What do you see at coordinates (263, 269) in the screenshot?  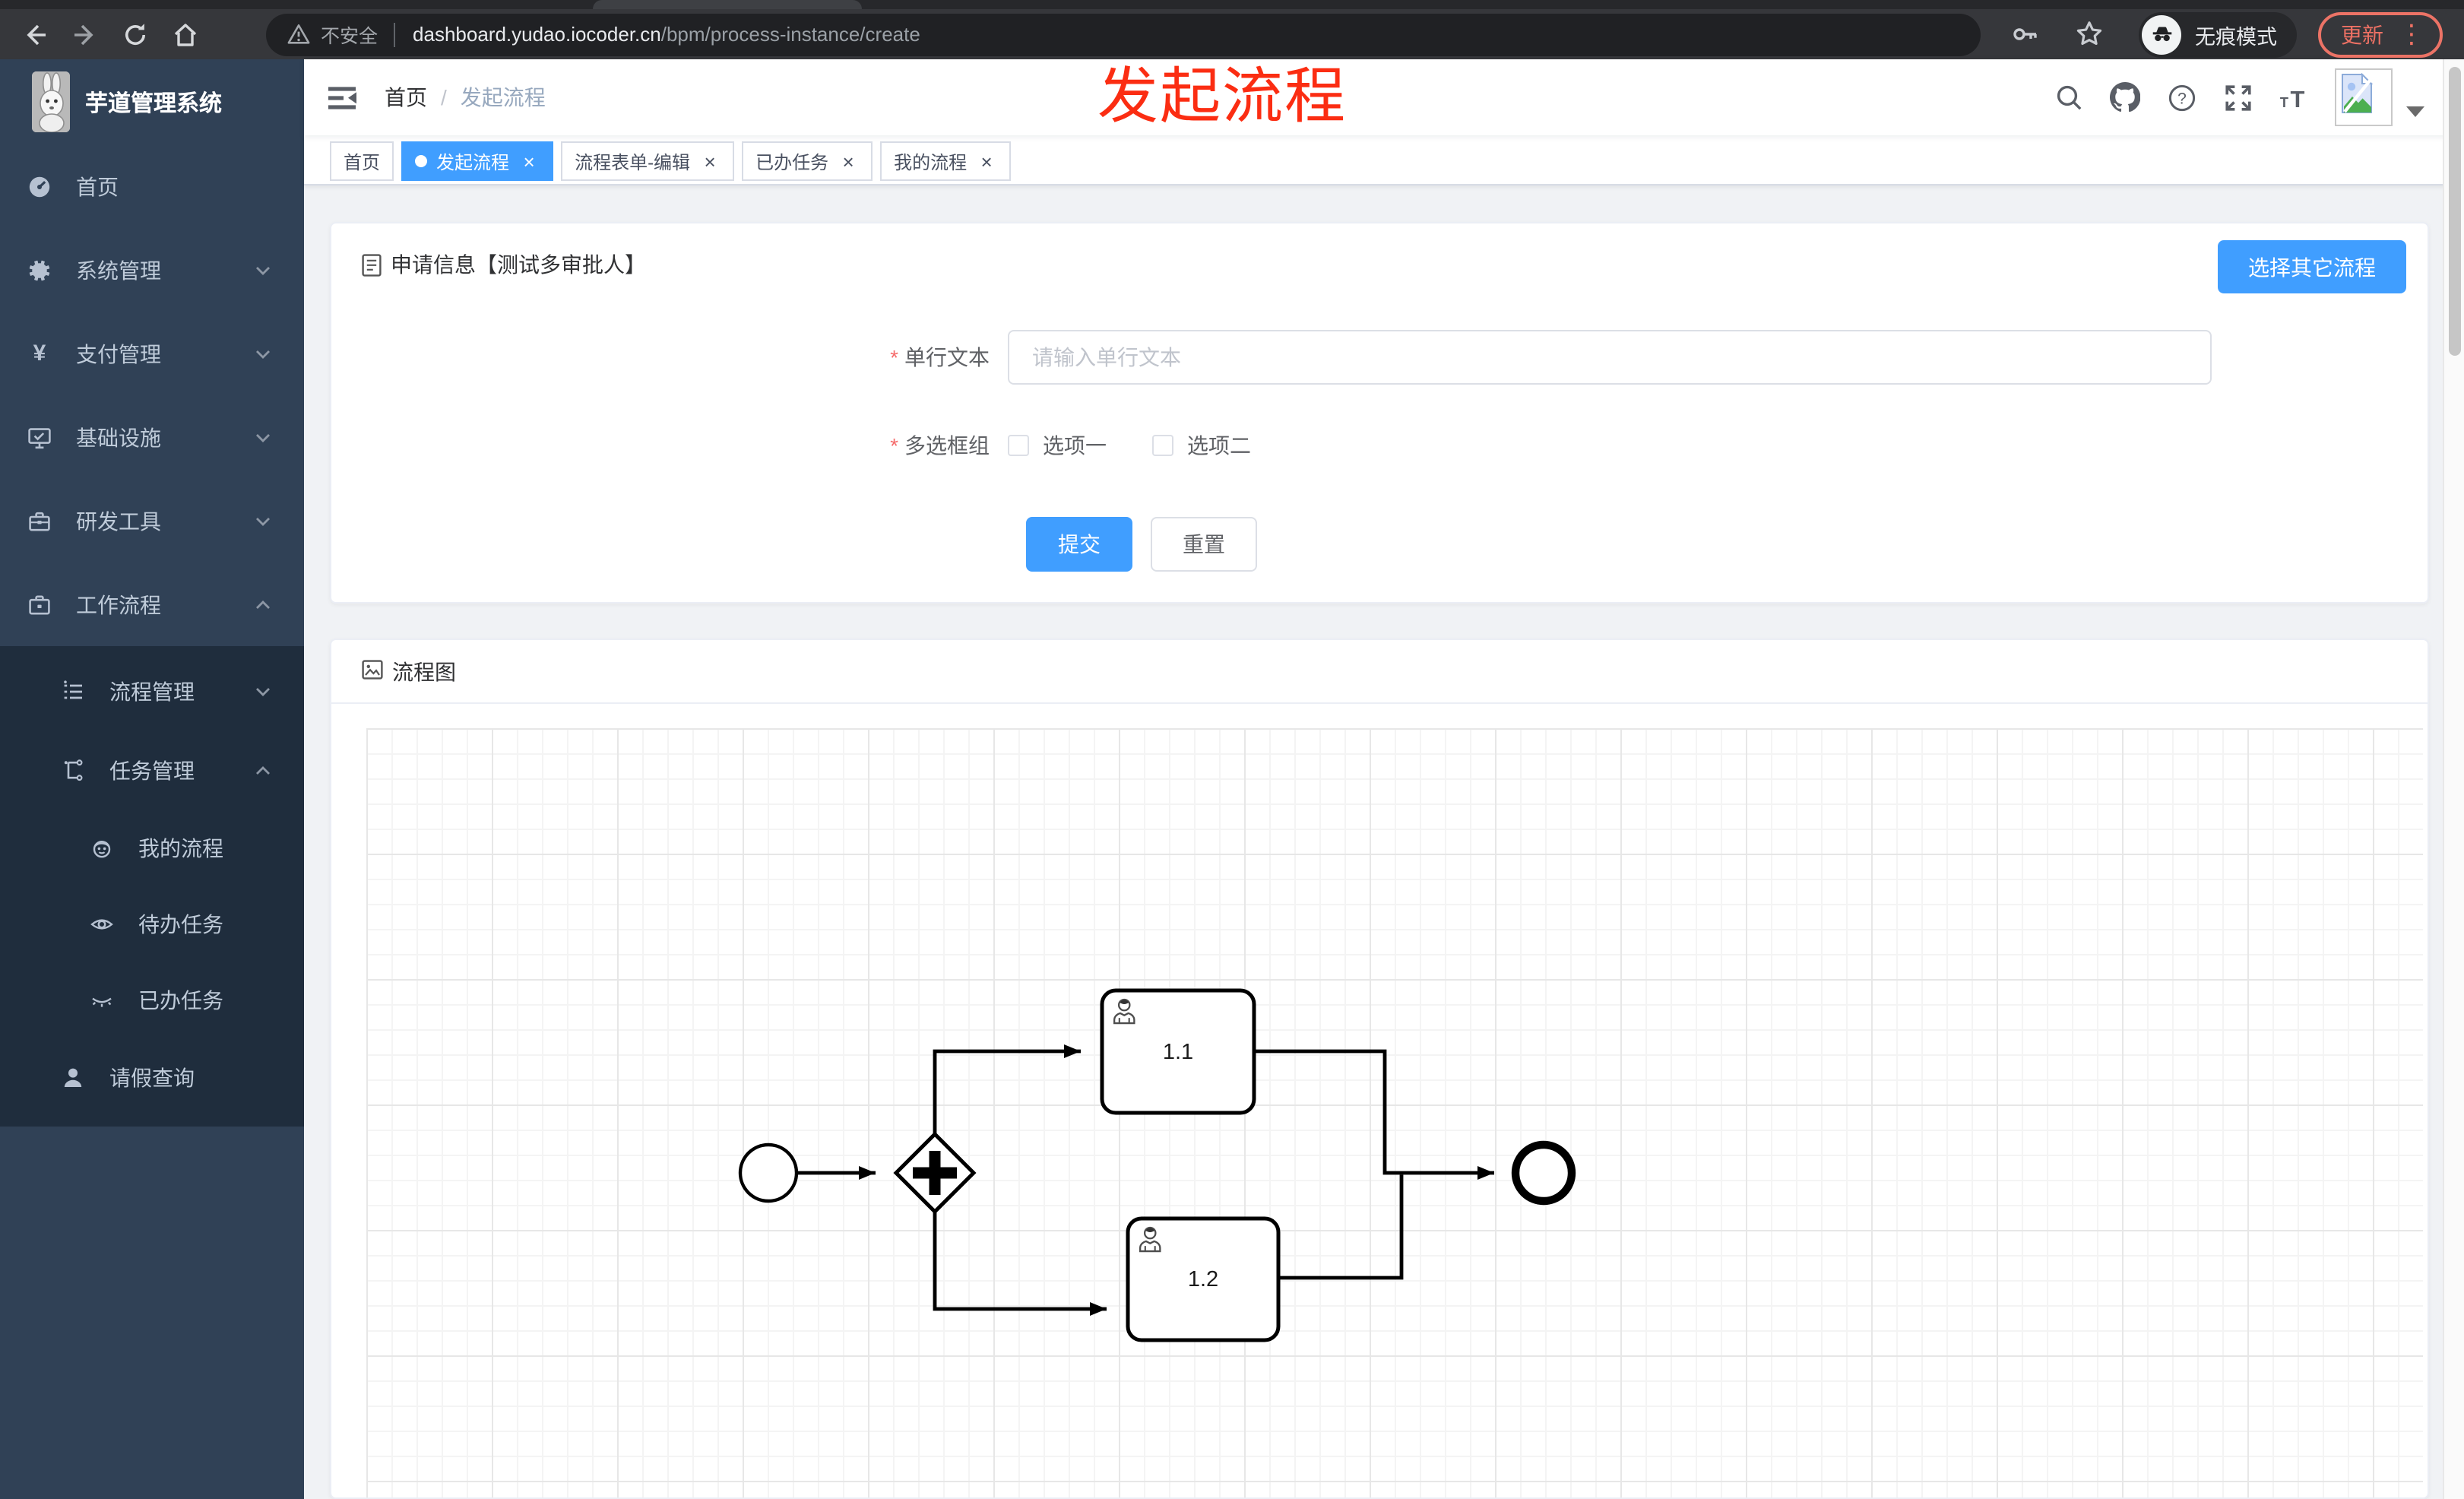 I see `chevron-down-icon` at bounding box center [263, 269].